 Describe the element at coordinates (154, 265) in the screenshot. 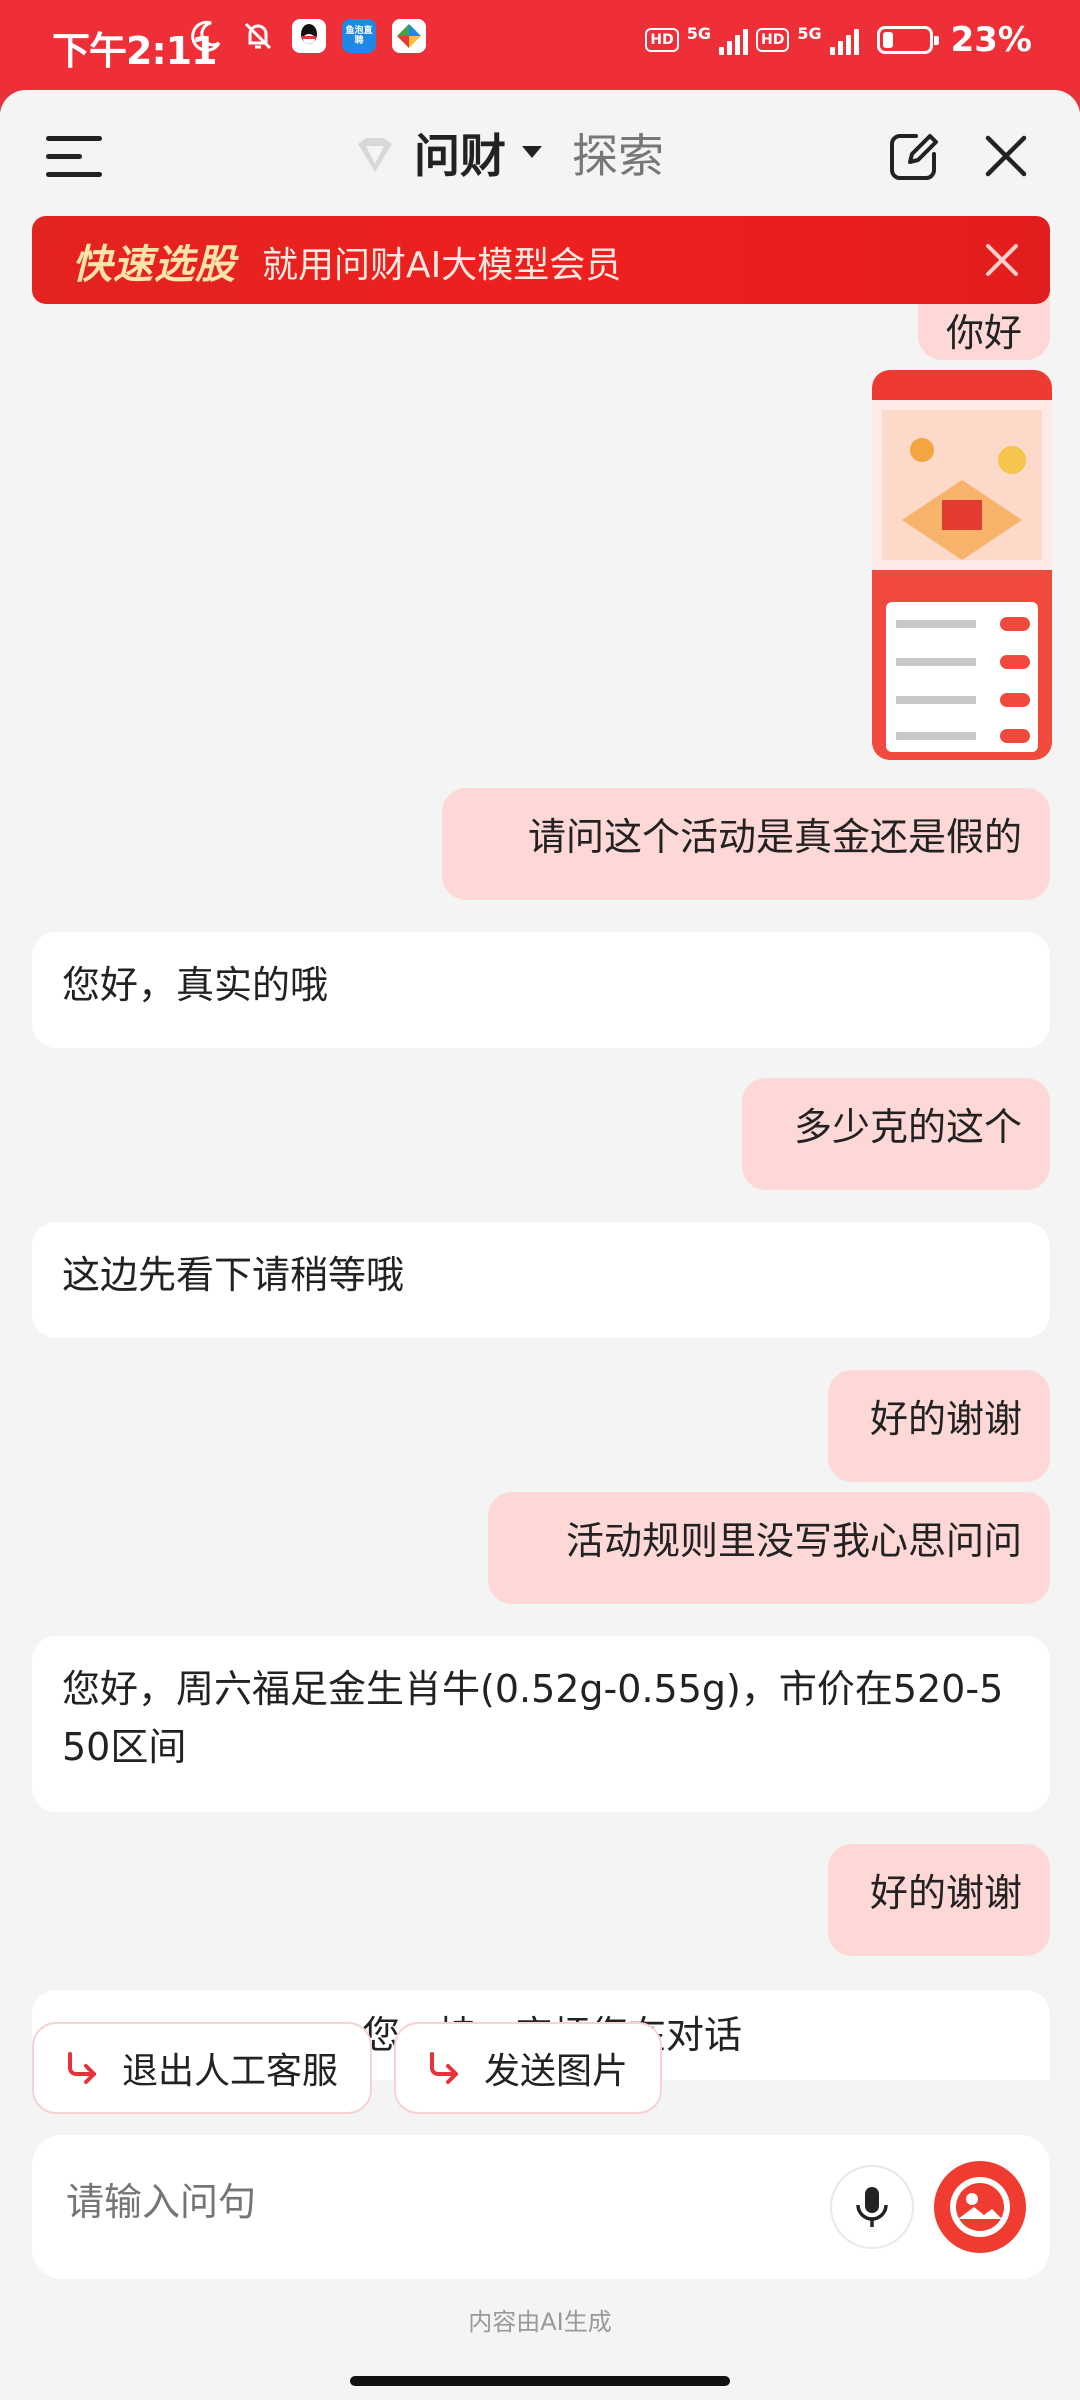

I see `banner-title: 快速选股` at that location.